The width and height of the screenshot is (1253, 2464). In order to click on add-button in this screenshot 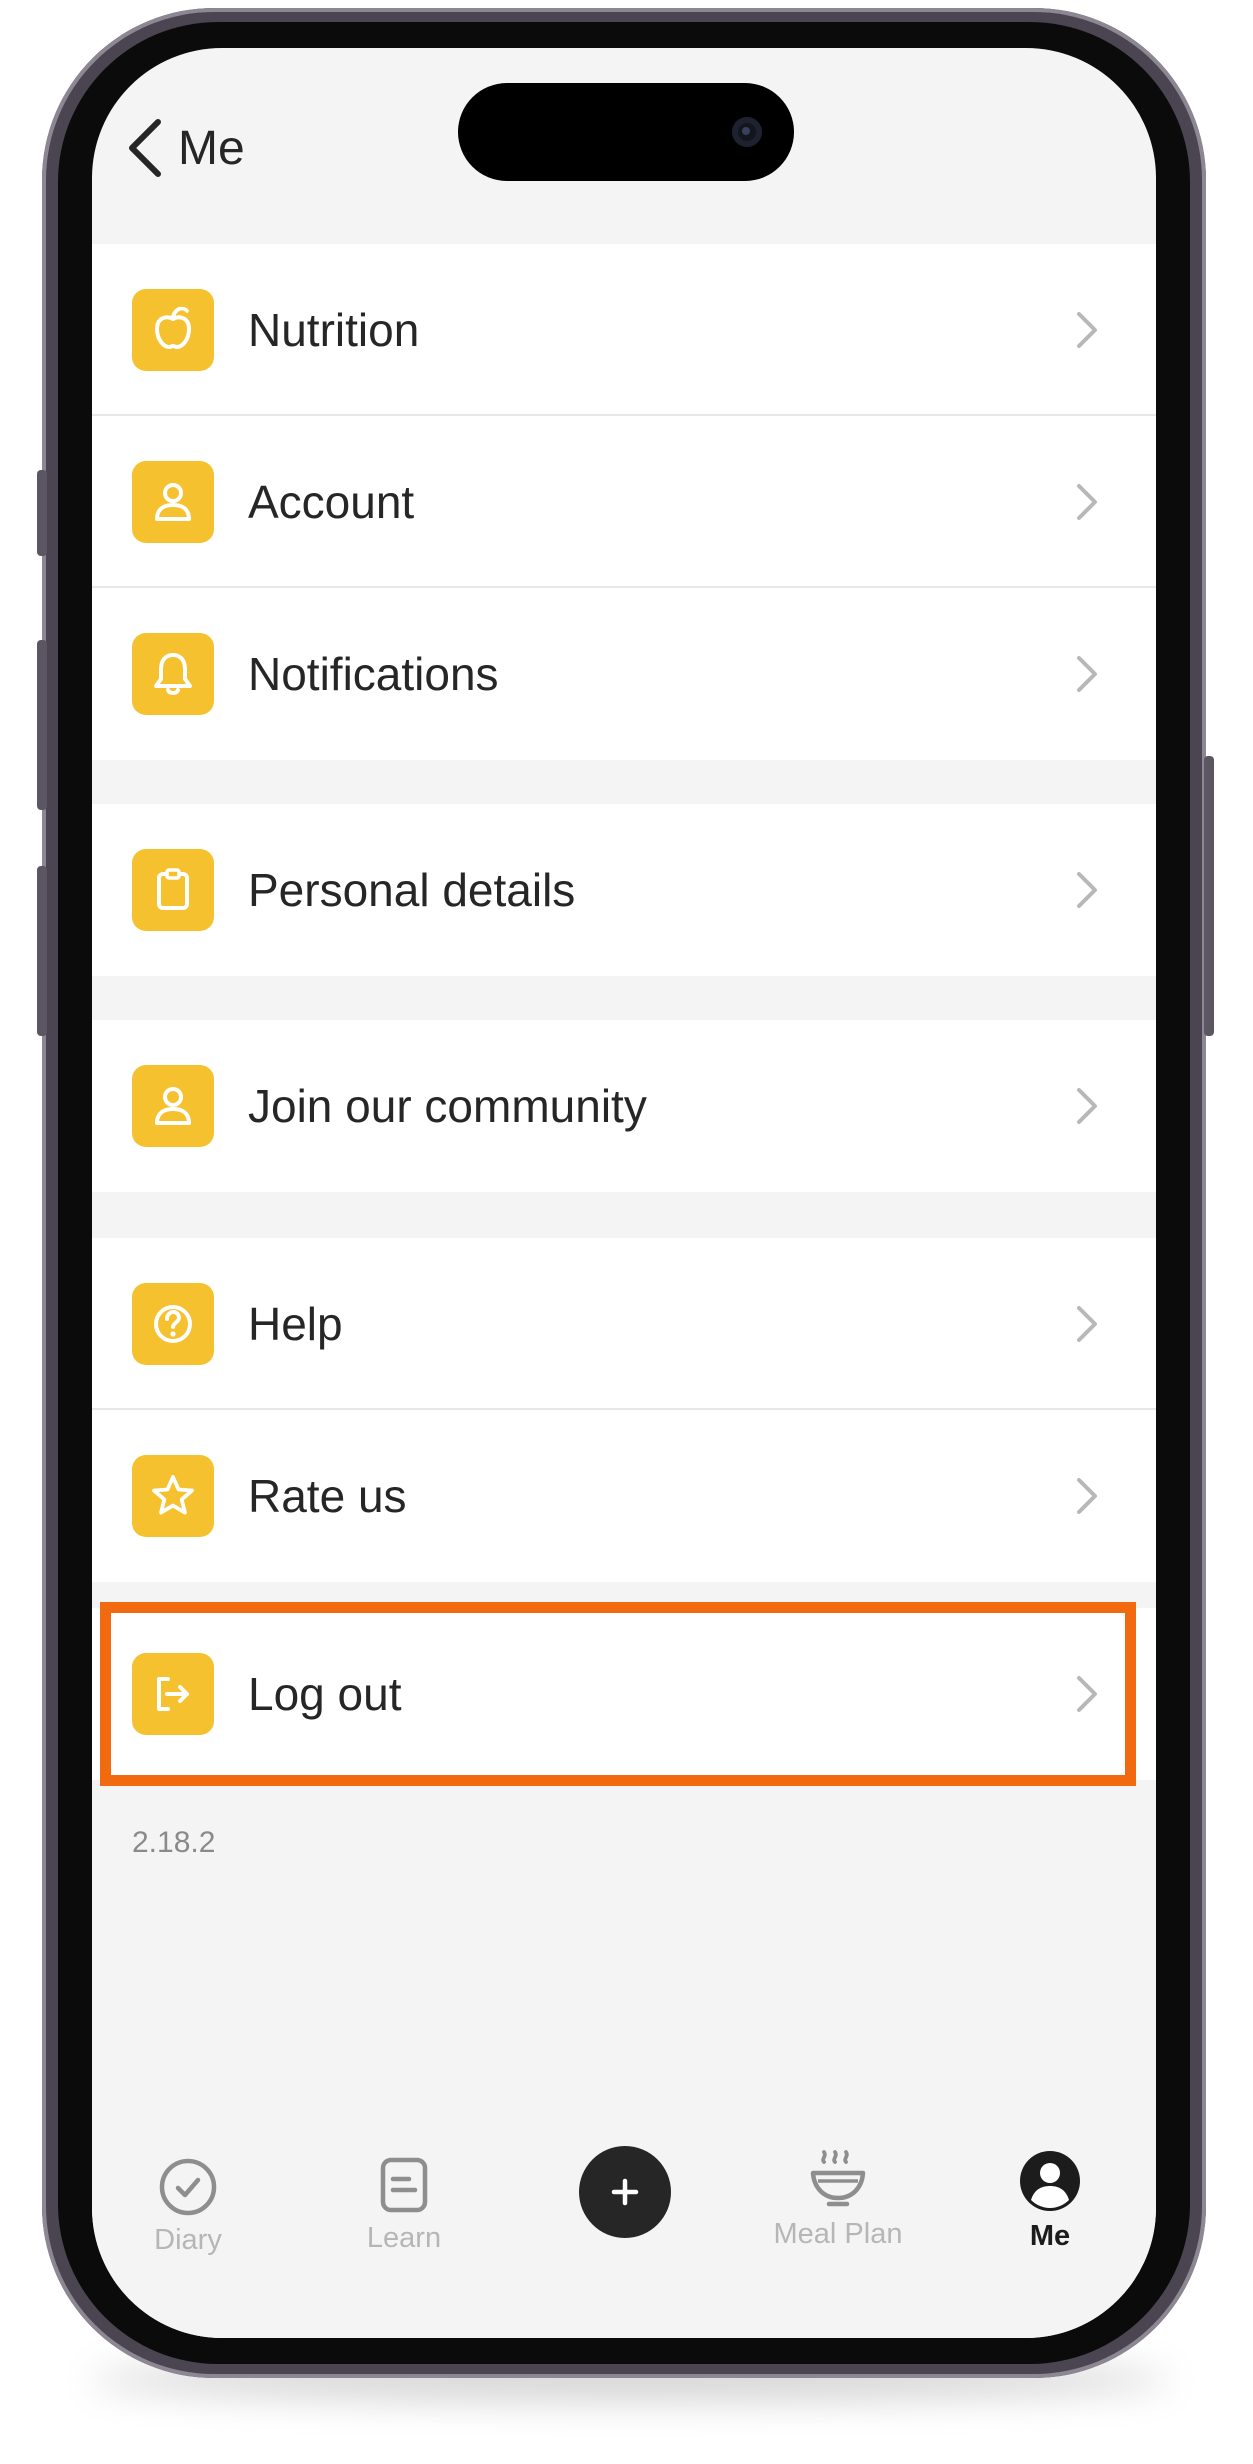, I will do `click(625, 2192)`.